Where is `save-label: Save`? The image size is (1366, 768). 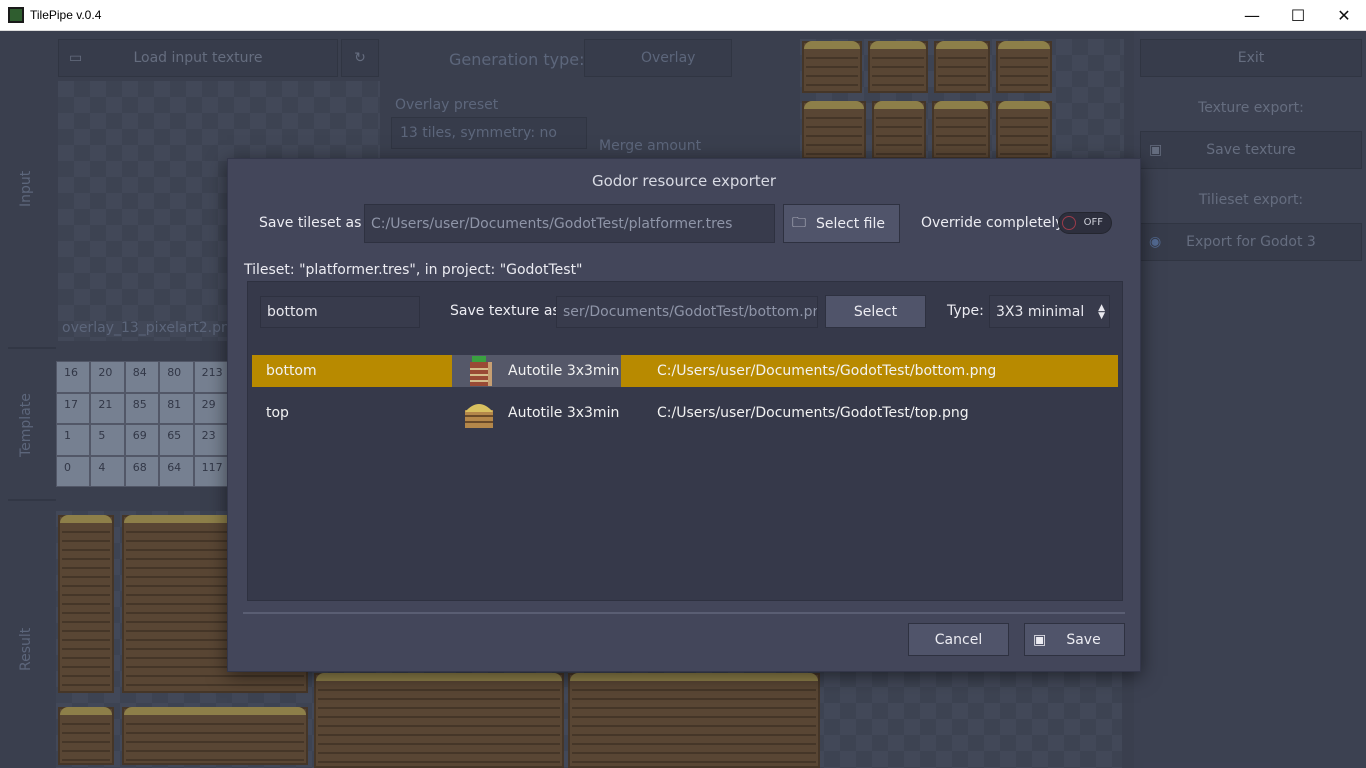
save-label: Save is located at coordinates (1083, 639).